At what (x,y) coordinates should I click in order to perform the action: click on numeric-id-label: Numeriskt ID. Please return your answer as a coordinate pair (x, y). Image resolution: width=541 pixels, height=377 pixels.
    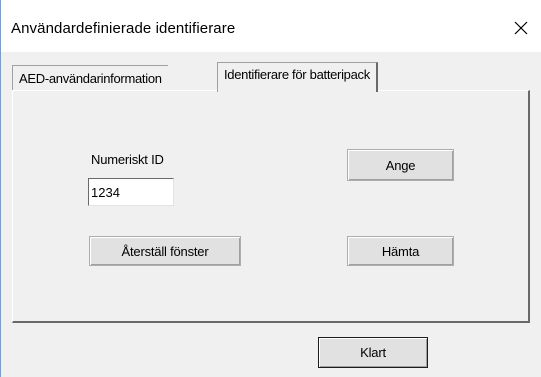
    Looking at the image, I should click on (127, 159).